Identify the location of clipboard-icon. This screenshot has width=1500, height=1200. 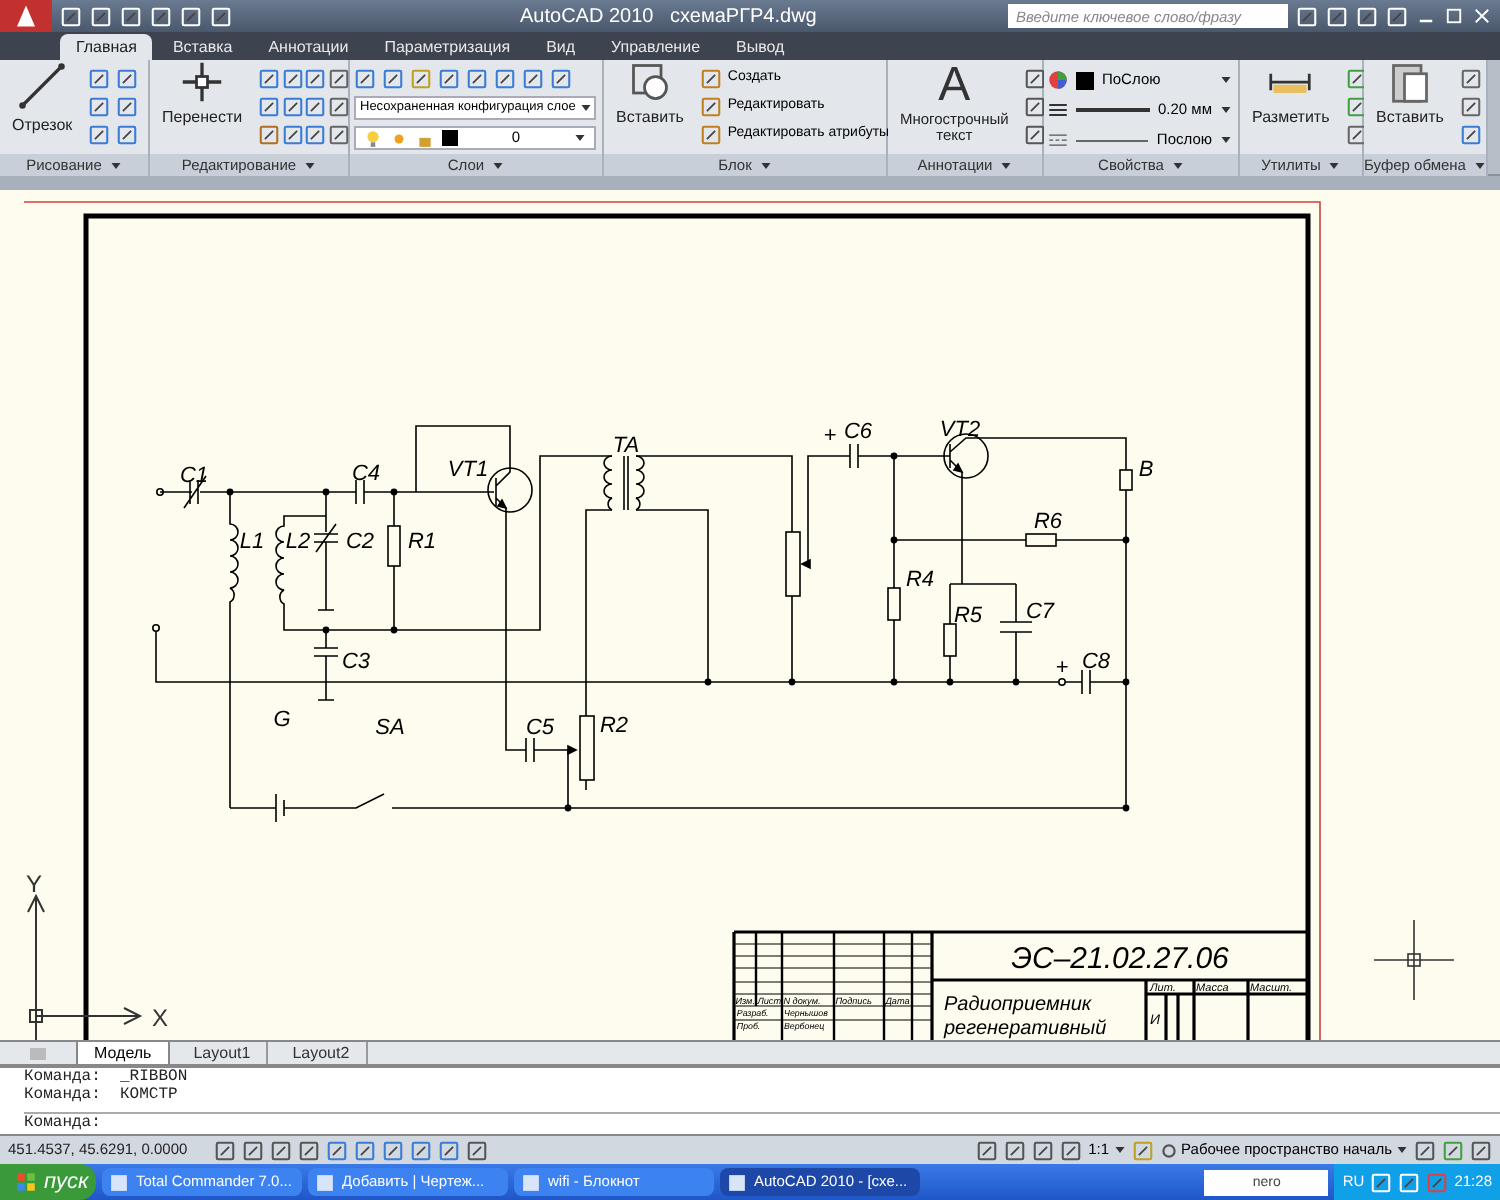
(1409, 82).